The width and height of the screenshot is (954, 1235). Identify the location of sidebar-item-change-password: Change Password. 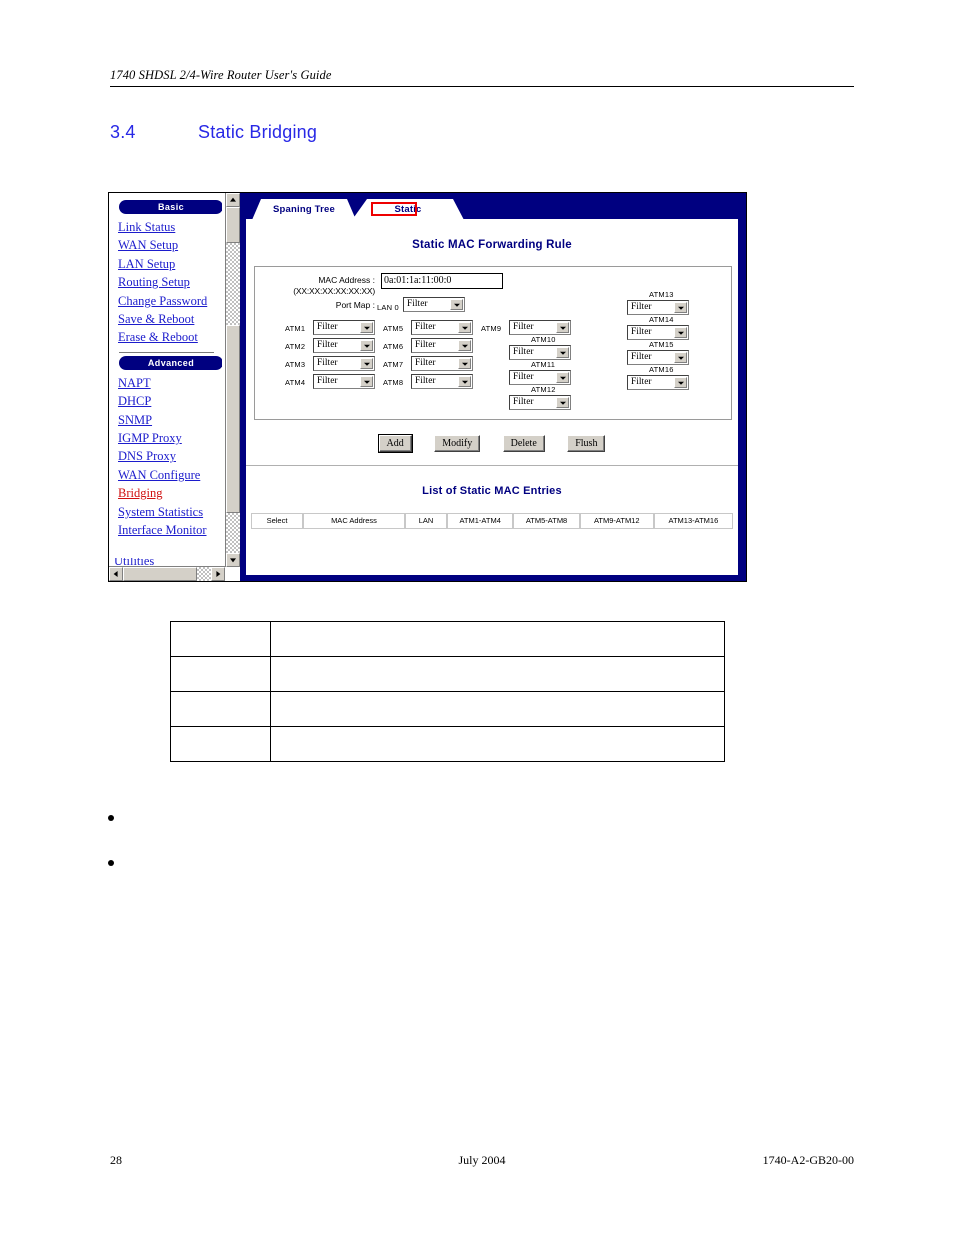
(166, 301).